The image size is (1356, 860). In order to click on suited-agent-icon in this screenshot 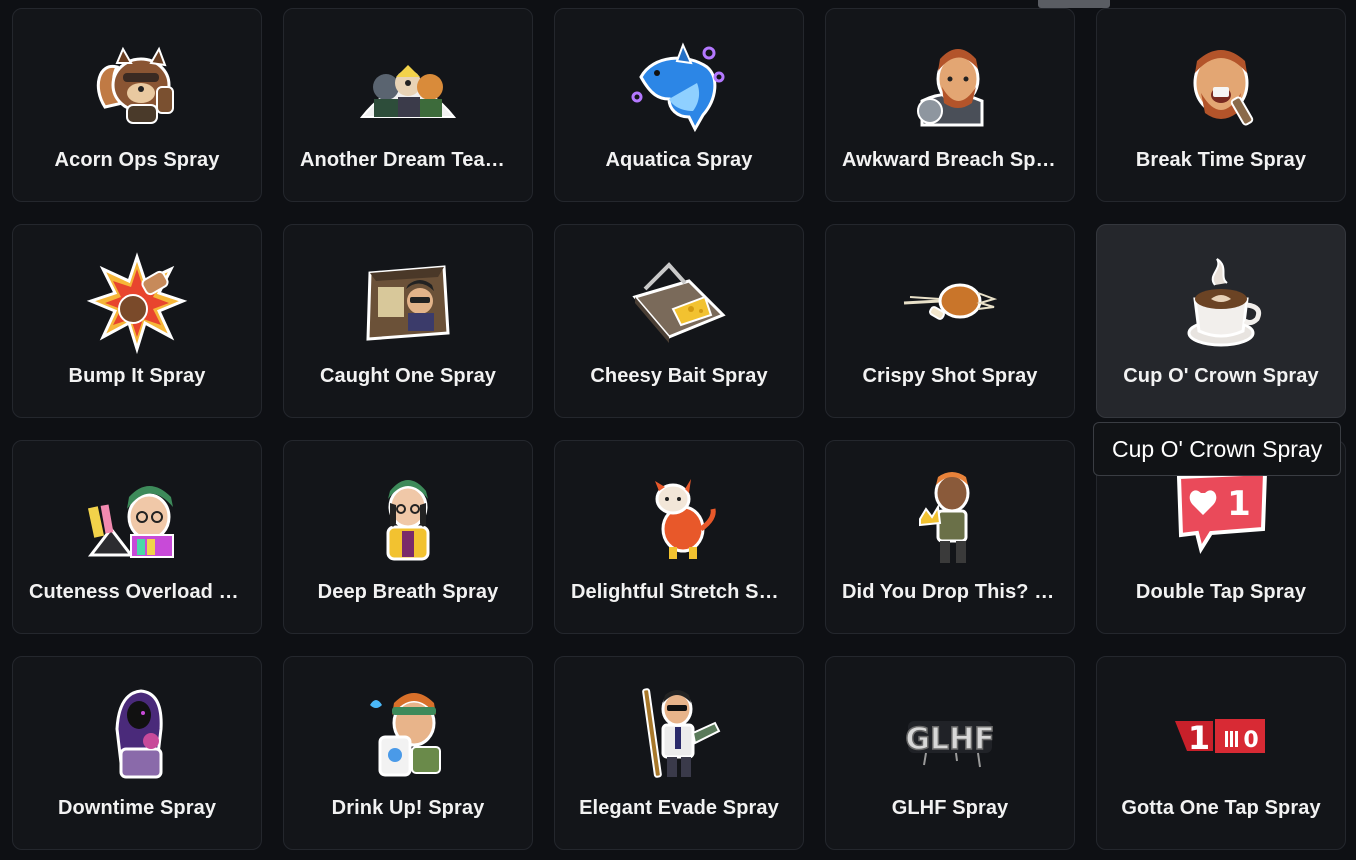, I will do `click(679, 735)`.